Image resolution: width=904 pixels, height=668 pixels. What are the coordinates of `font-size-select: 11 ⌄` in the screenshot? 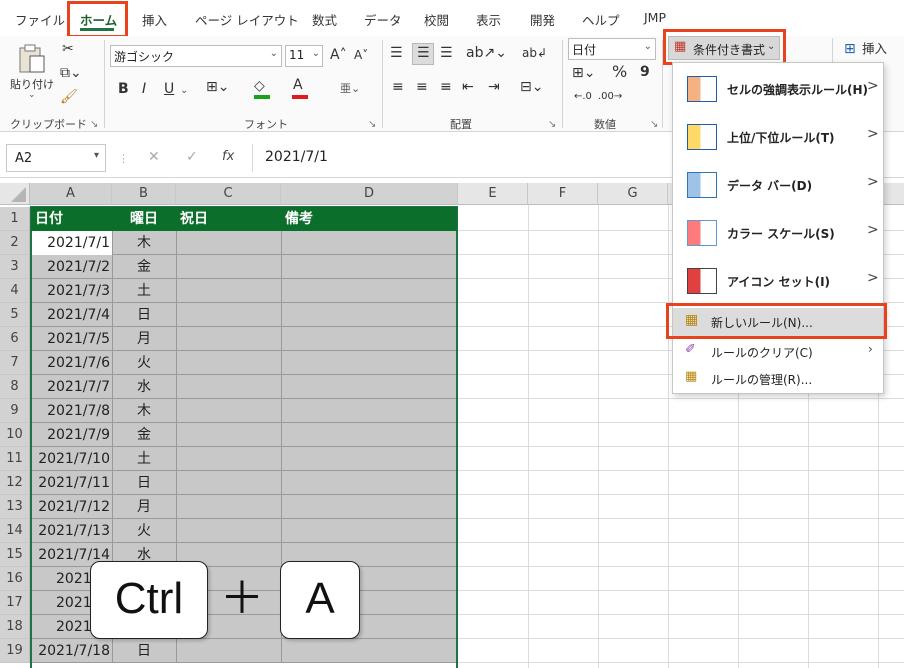 It's located at (304, 56).